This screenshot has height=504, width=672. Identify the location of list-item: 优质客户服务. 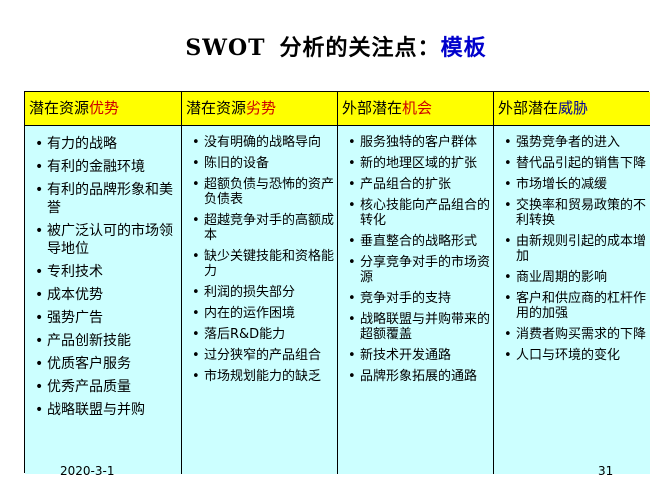
(107, 364).